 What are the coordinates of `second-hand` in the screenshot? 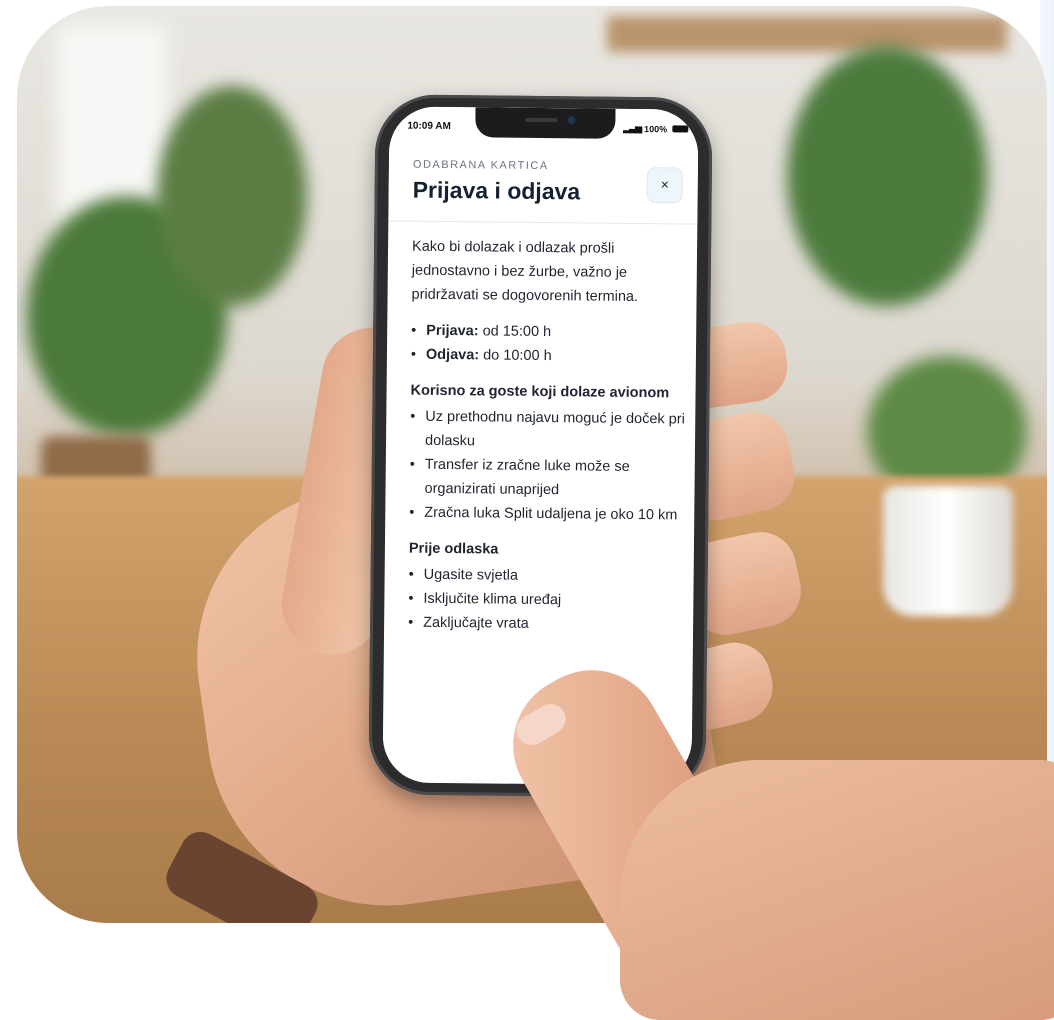 It's located at (837, 890).